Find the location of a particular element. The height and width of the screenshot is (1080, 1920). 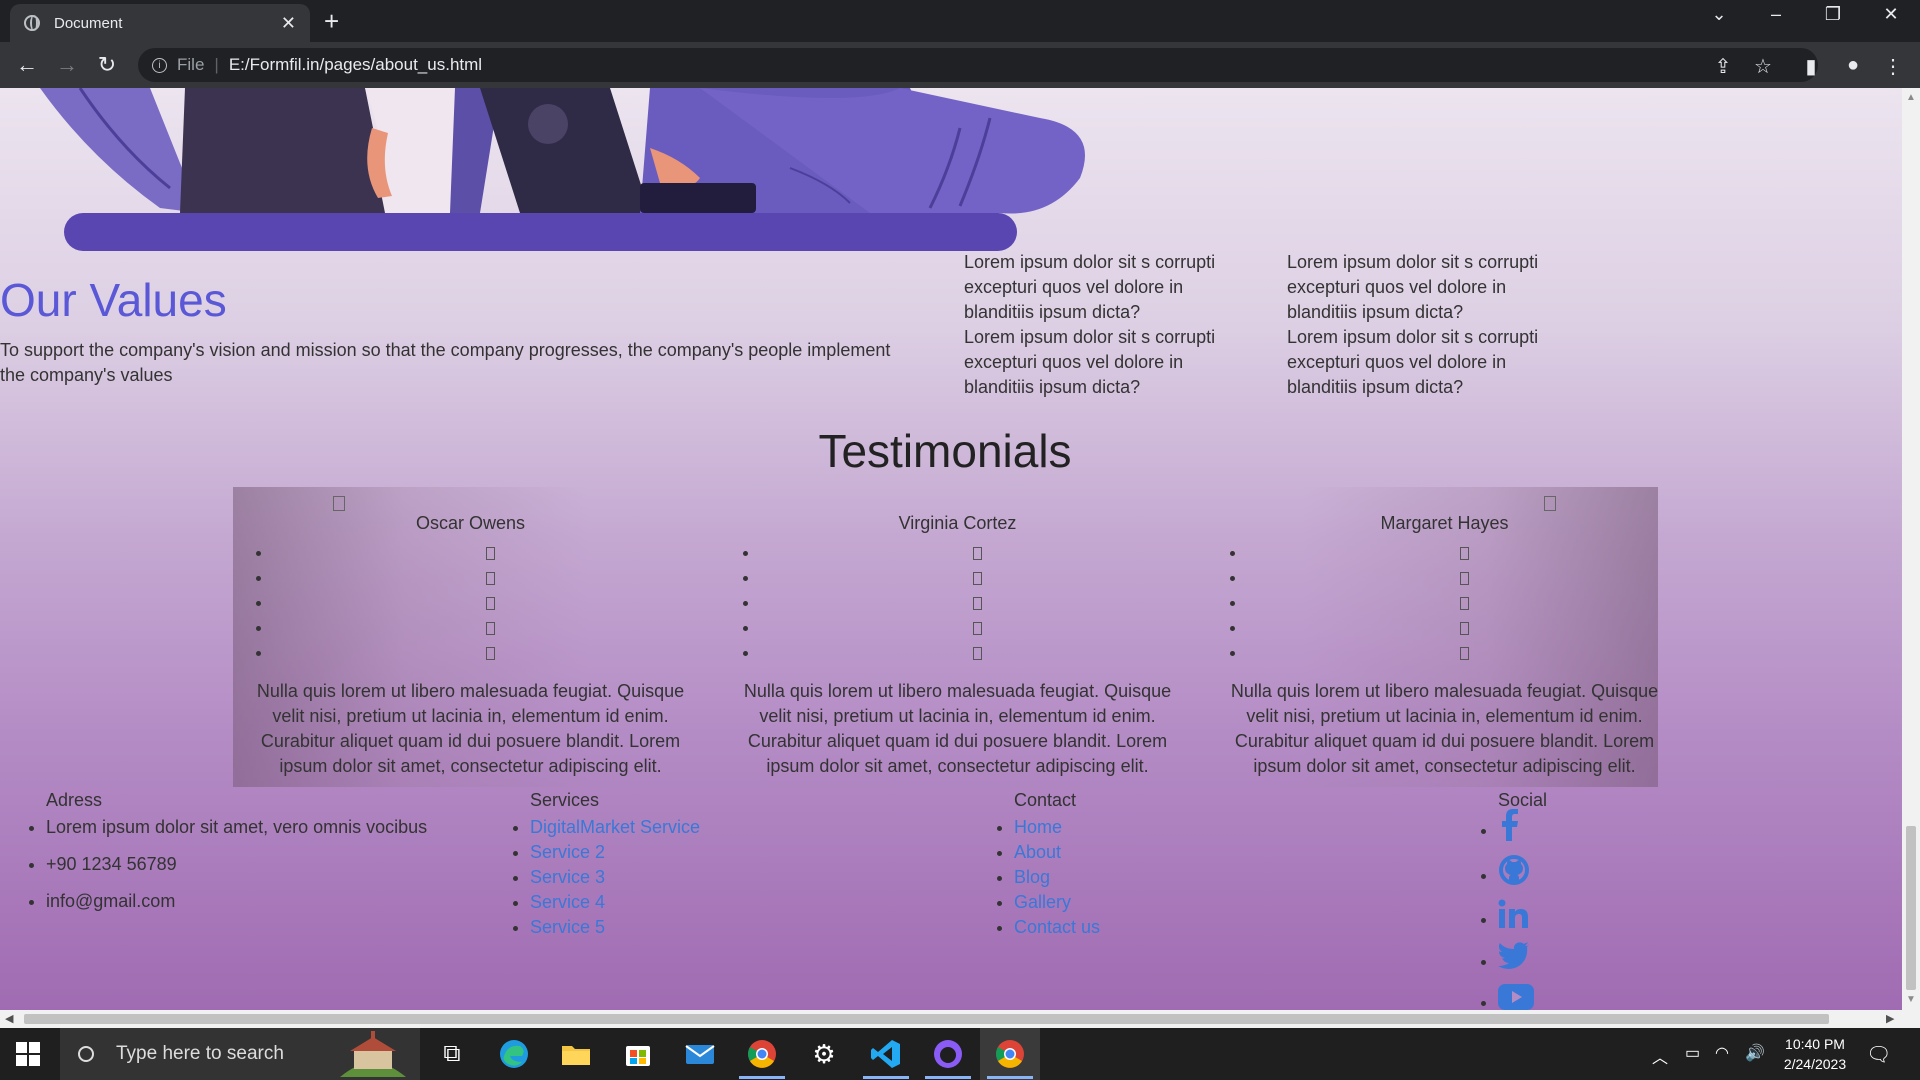

testimonial-name: Virginia Cortez is located at coordinates (957, 523).